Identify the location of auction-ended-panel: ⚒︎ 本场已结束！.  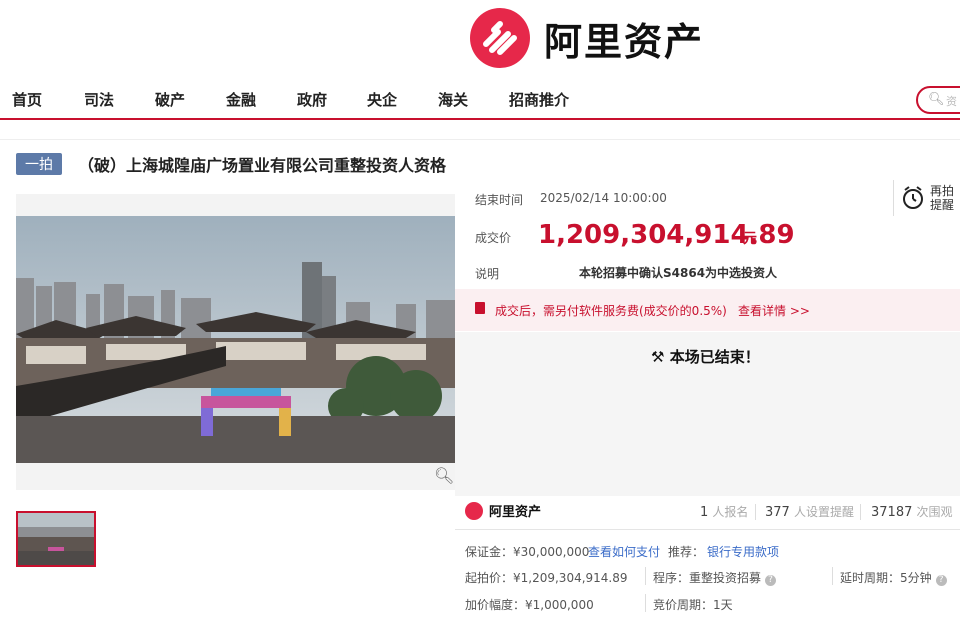
(707, 414).